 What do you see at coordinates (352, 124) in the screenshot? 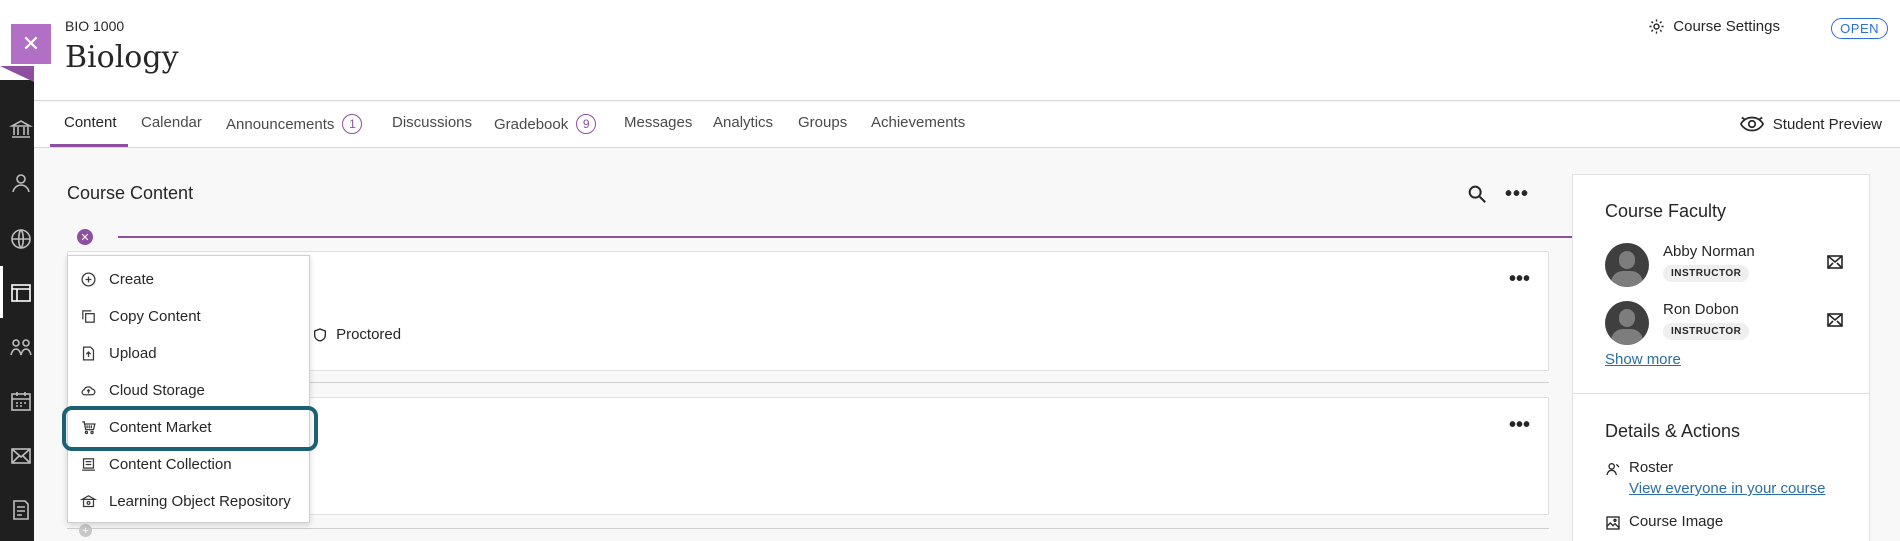
I see `announcements-count-badge: 1` at bounding box center [352, 124].